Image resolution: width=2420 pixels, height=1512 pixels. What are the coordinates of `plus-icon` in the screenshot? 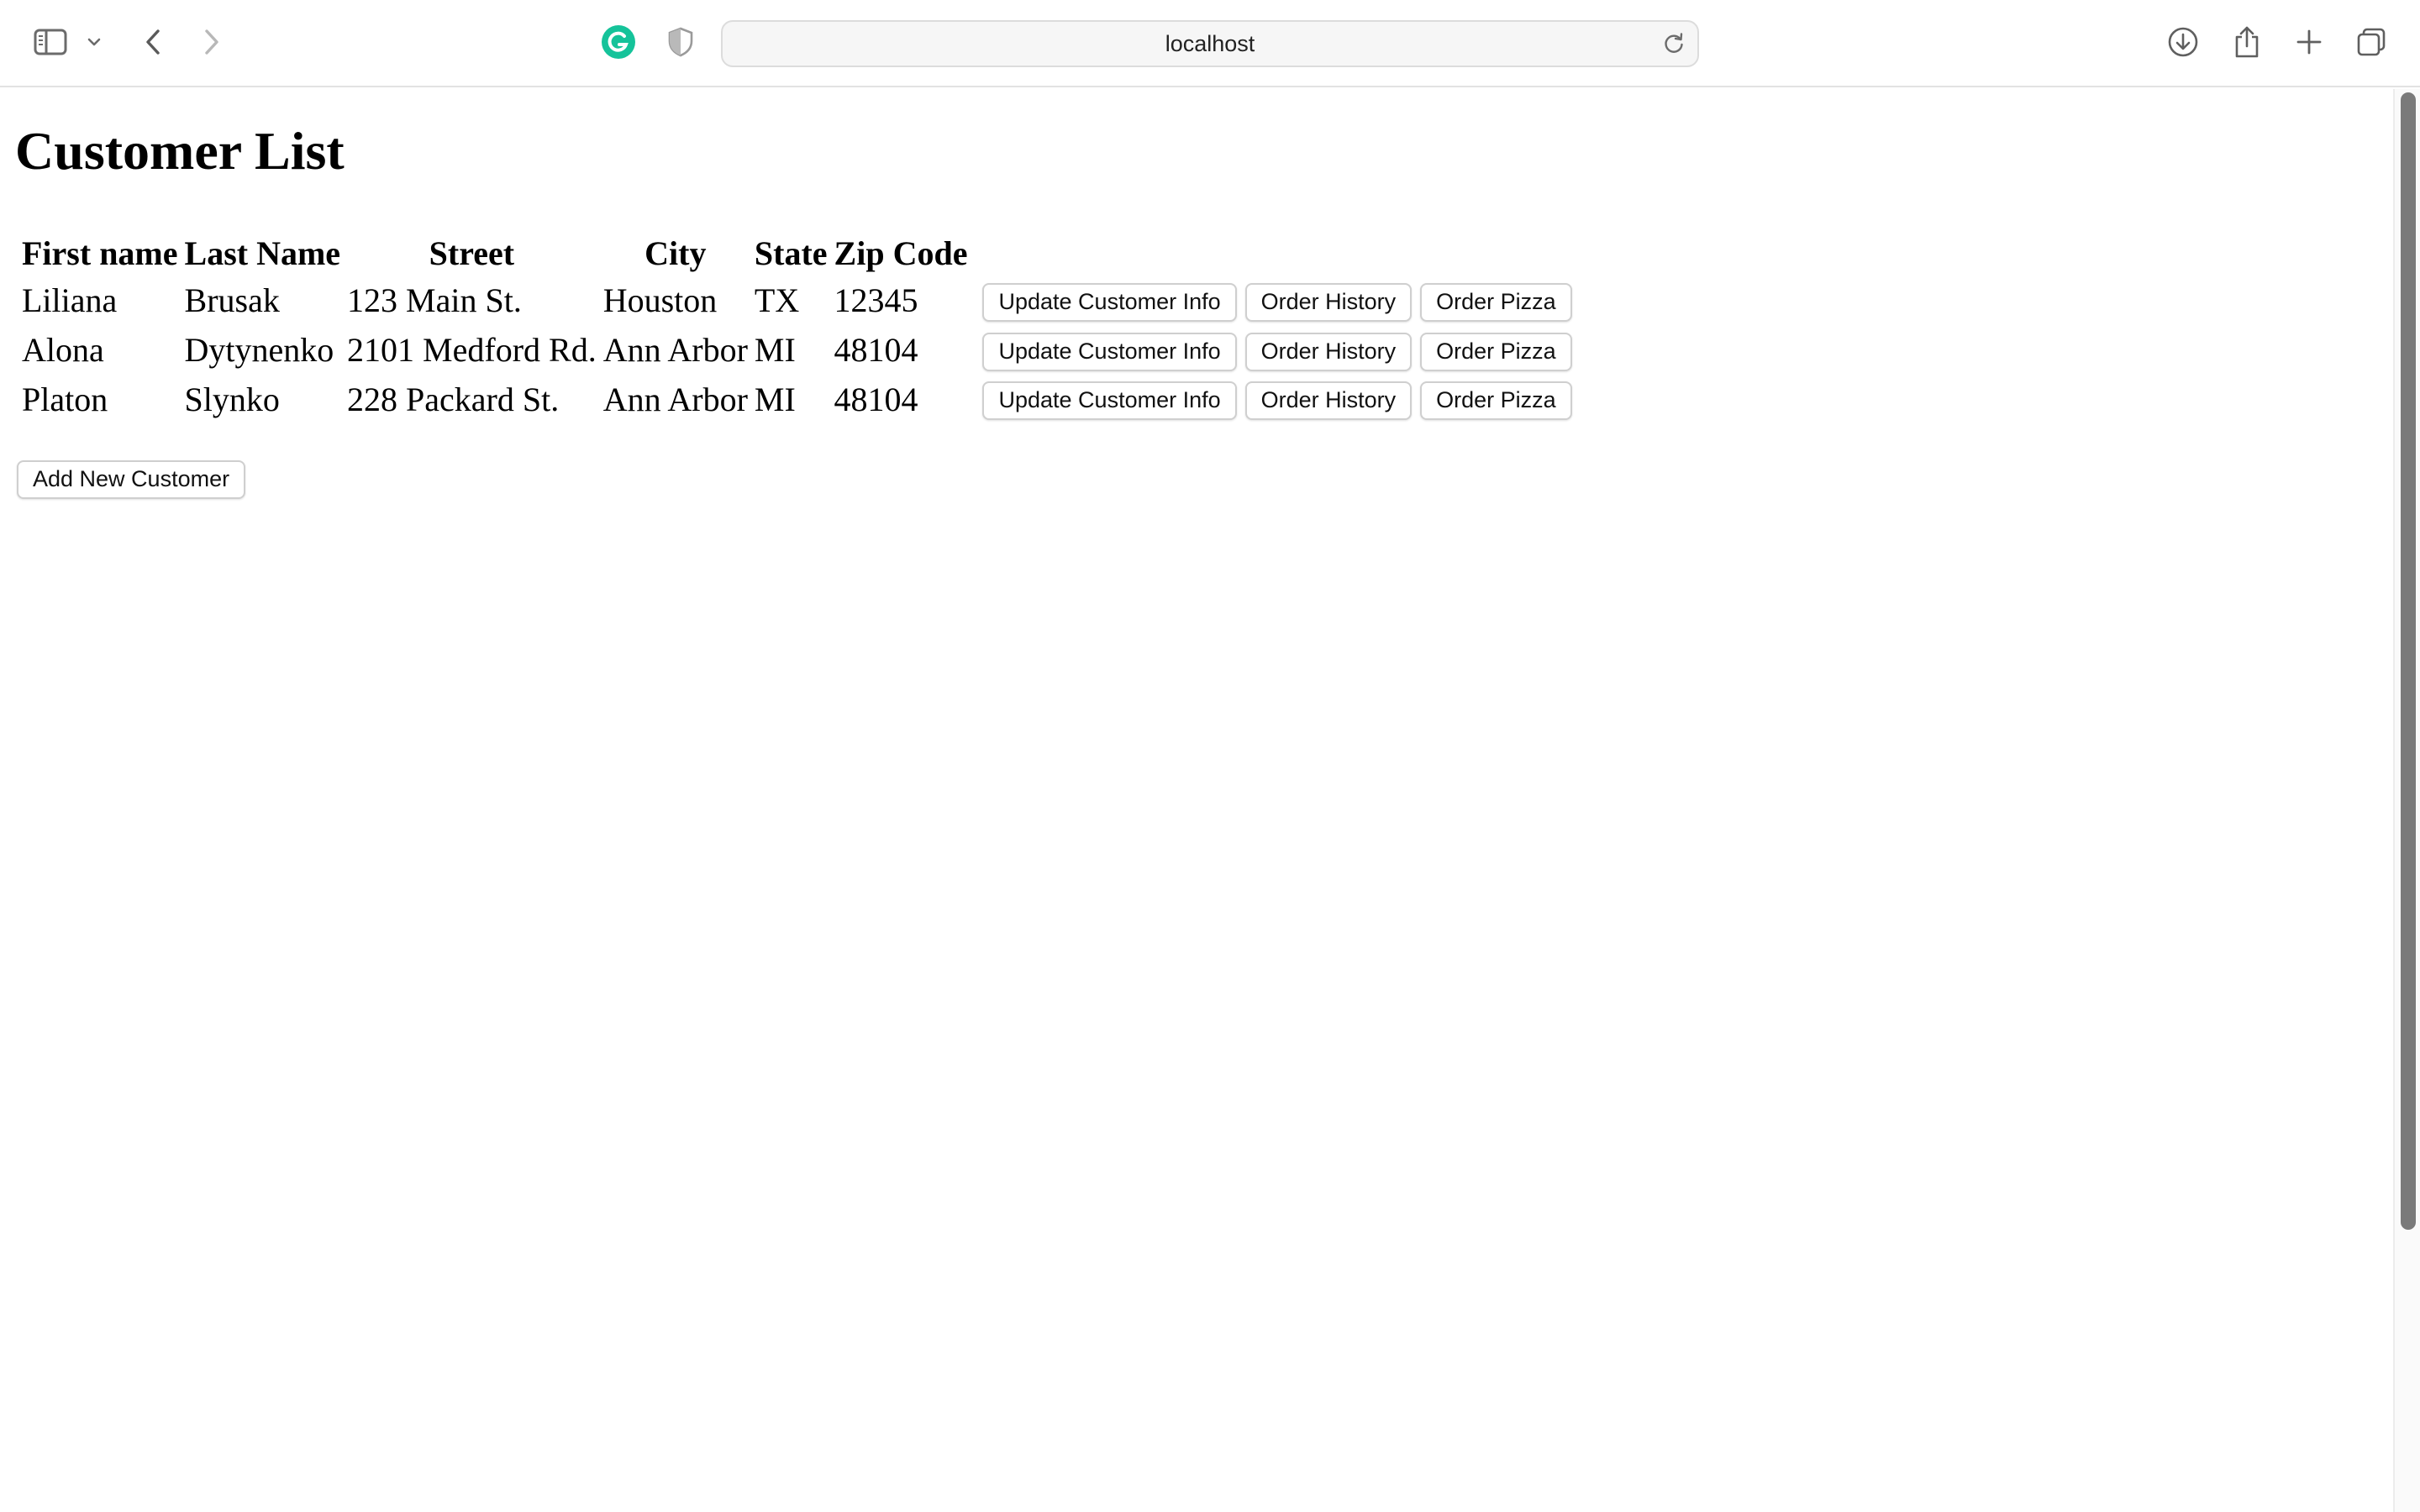 It's located at (2309, 42).